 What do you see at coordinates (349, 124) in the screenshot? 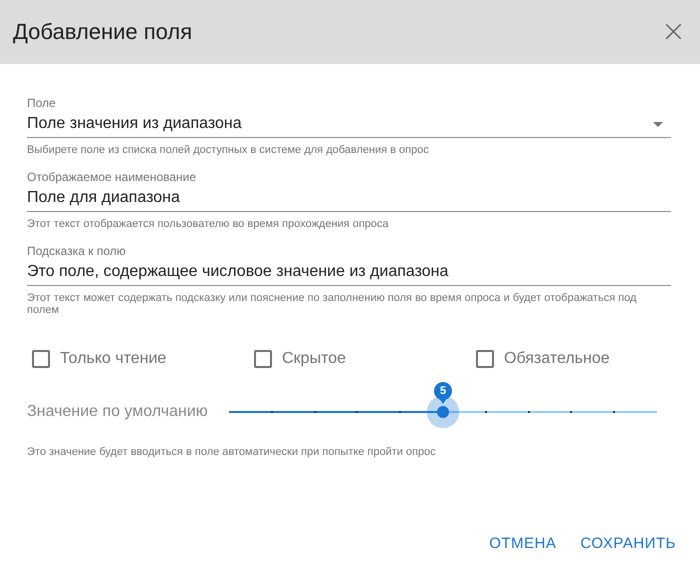
I see `select-field: Поле значения из диапазона` at bounding box center [349, 124].